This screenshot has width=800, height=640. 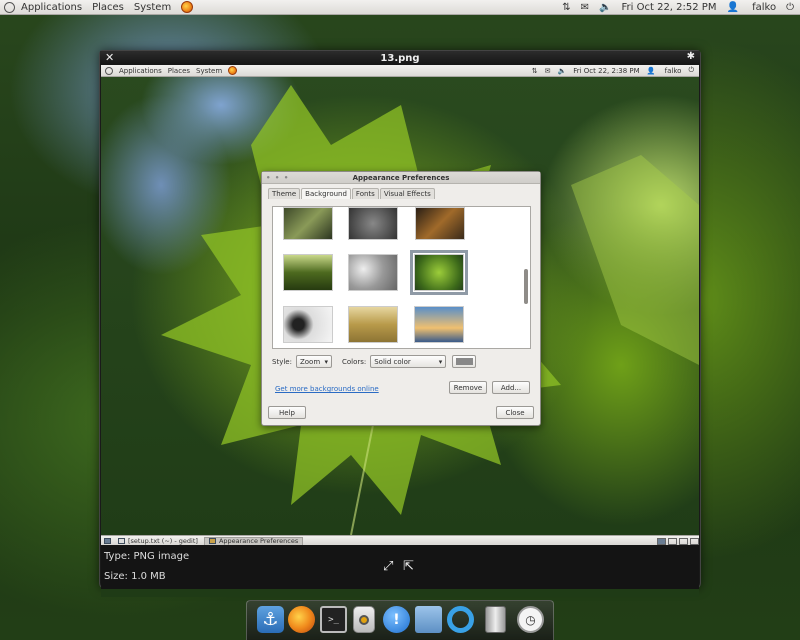 What do you see at coordinates (566, 7) in the screenshot?
I see `network-arrows-icon: ⇅` at bounding box center [566, 7].